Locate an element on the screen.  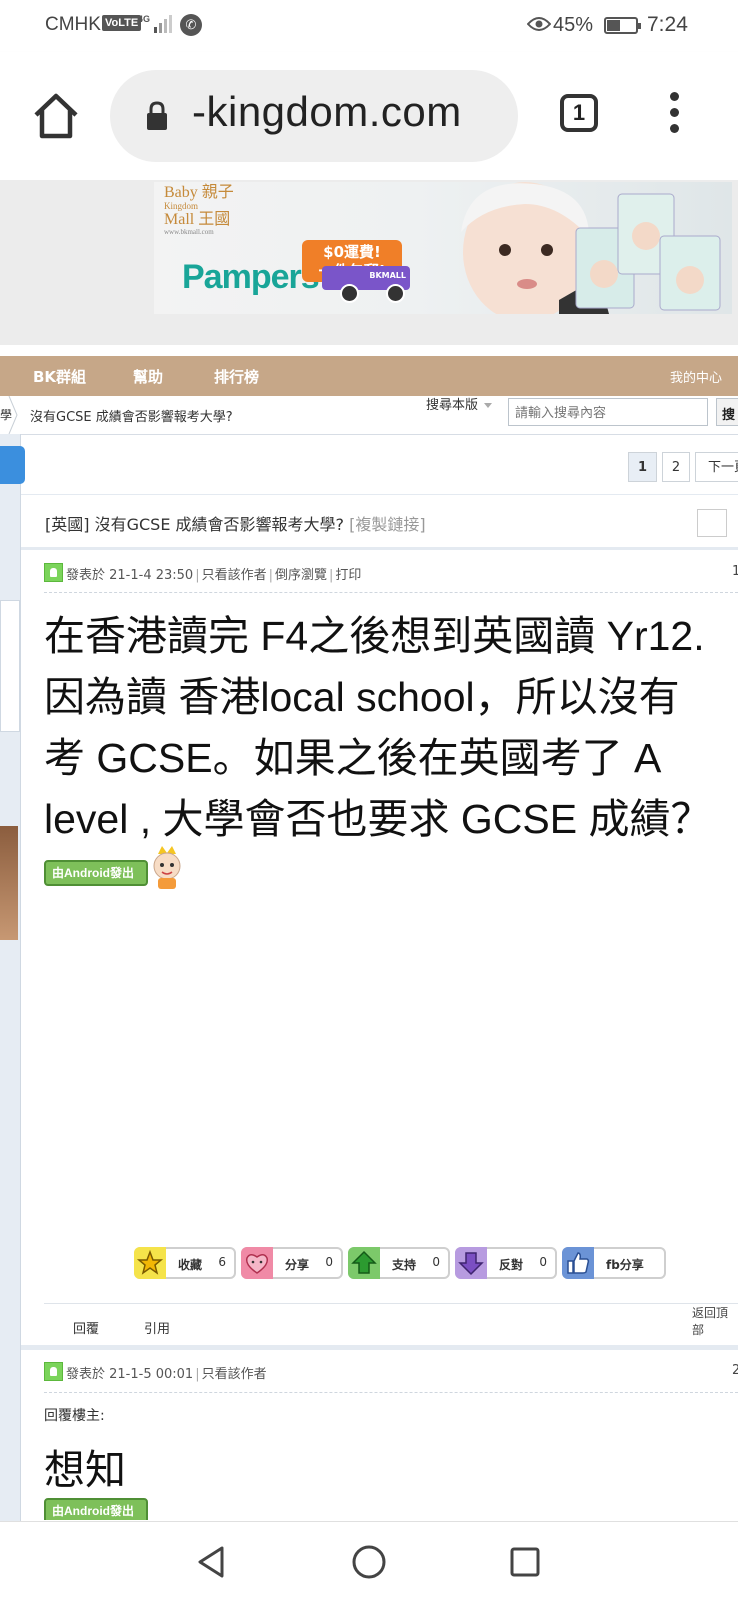
volte-badge: VoLTE is located at coordinates (122, 23).